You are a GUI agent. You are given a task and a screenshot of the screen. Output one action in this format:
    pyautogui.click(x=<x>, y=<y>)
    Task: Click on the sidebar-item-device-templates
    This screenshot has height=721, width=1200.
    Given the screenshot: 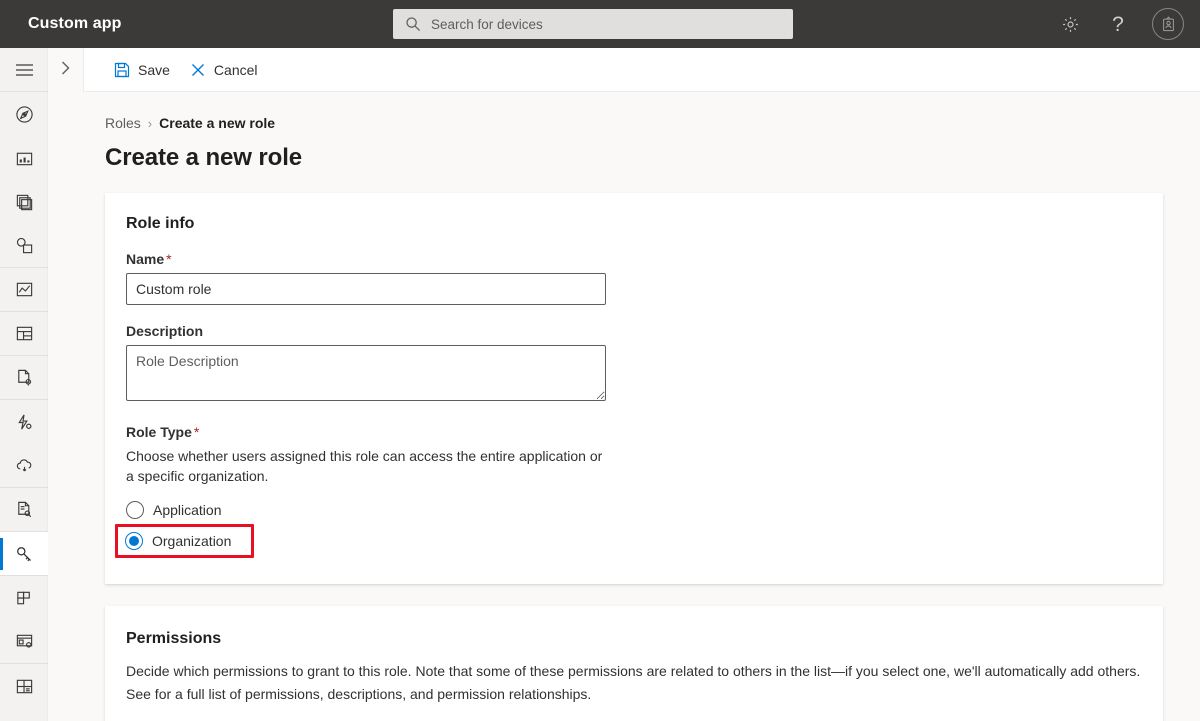 What is the action you would take?
    pyautogui.click(x=24, y=202)
    